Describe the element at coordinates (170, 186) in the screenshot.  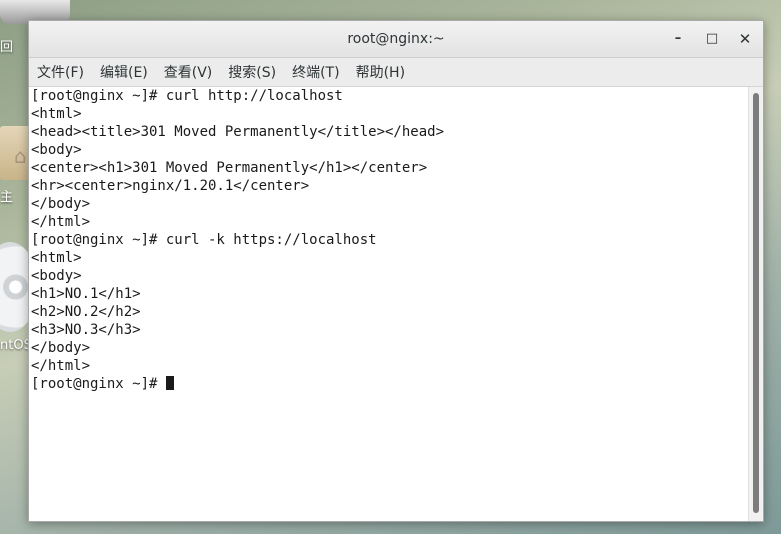
I see `terminal-line: <hr><center>nginx/1.20.1</center>` at that location.